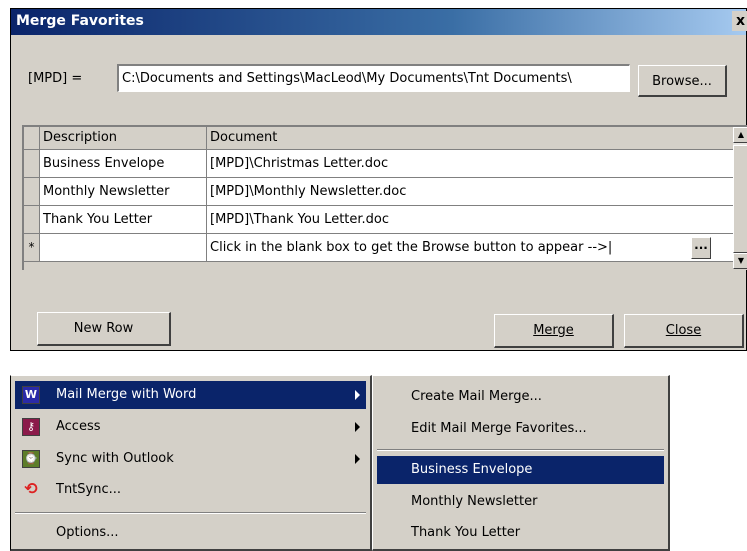 The image size is (747, 551). I want to click on menu-item-label: Sync with Outlook, so click(115, 458).